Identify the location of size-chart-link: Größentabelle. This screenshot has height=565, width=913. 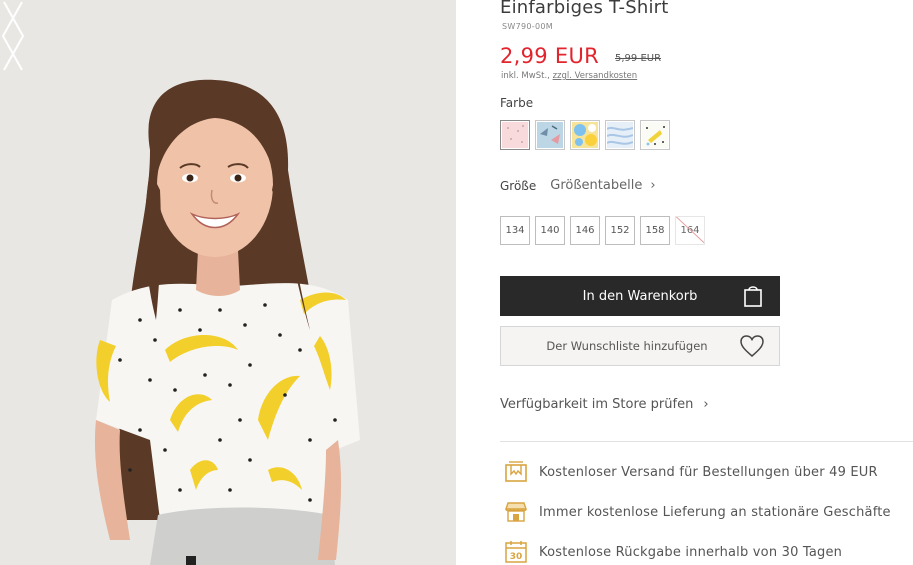
(596, 185).